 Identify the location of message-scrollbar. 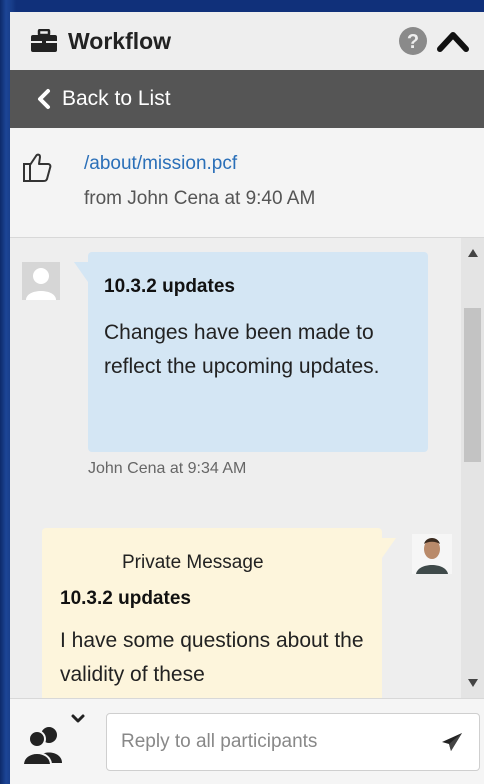
(472, 468).